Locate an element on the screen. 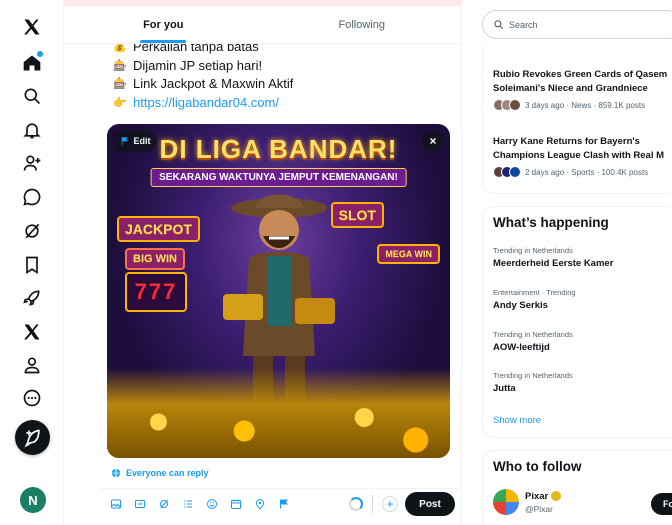  left-nav: N is located at coordinates (32, 262).